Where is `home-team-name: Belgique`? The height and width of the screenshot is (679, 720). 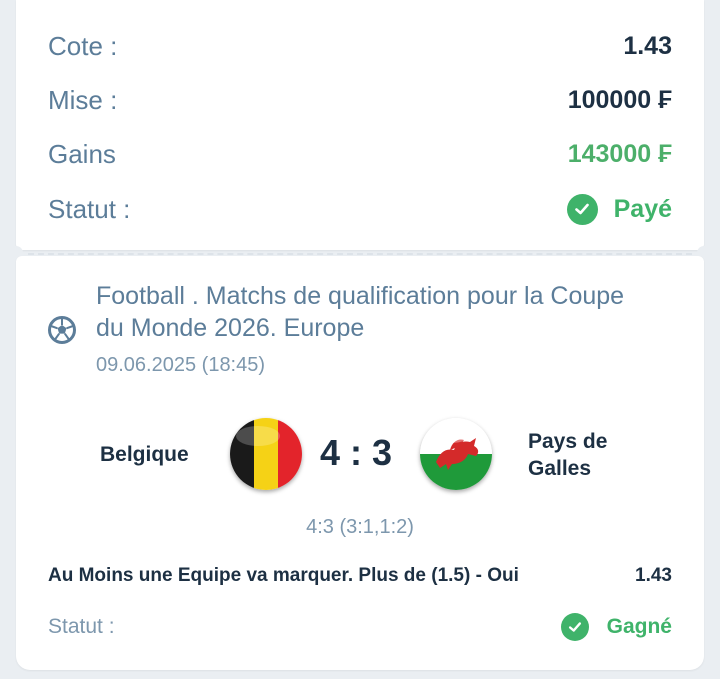 home-team-name: Belgique is located at coordinates (144, 454).